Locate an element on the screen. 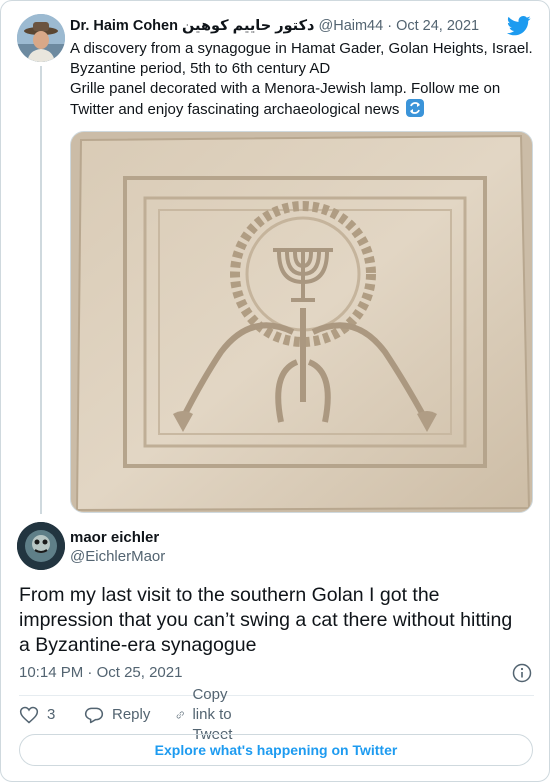 Image resolution: width=550 pixels, height=782 pixels. twitter-bird-icon is located at coordinates (519, 26).